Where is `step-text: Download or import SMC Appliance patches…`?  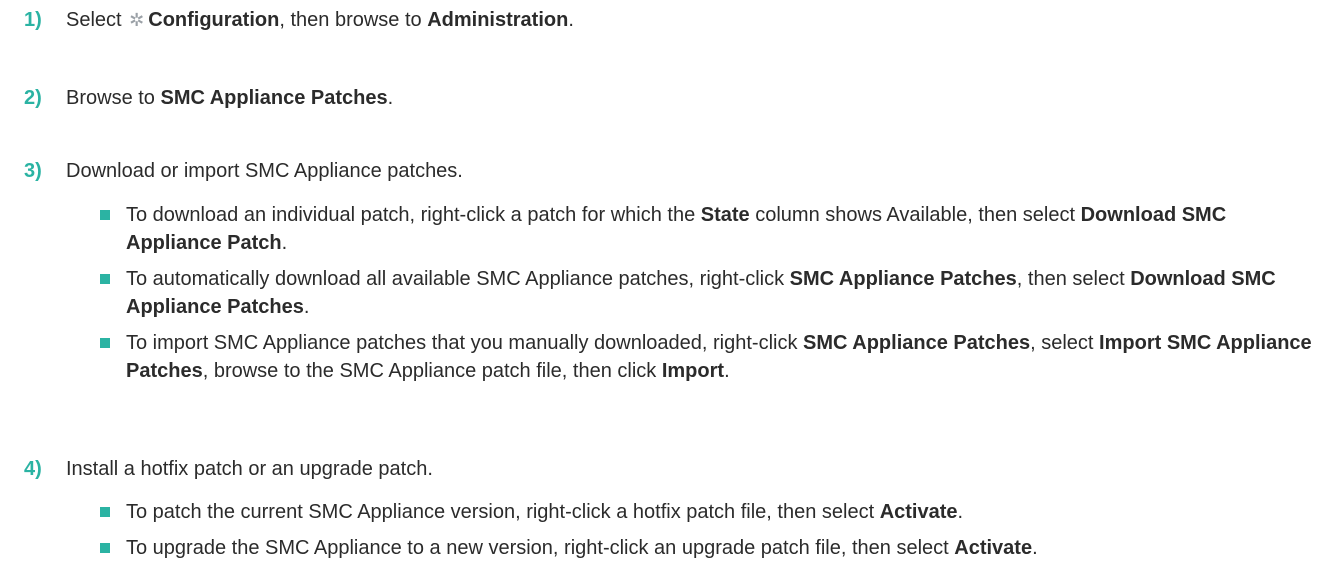 step-text: Download or import SMC Appliance patches… is located at coordinates (264, 171).